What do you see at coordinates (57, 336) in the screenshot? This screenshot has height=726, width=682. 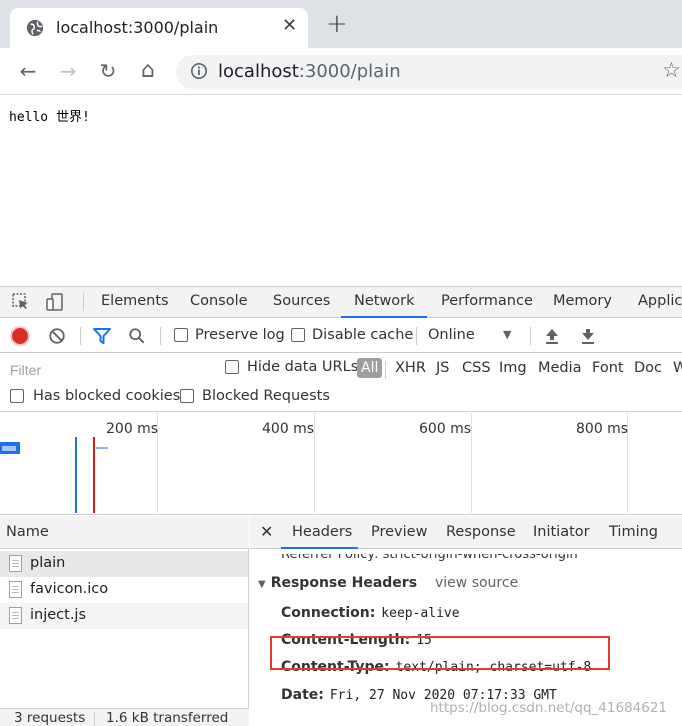 I see `clear-icon` at bounding box center [57, 336].